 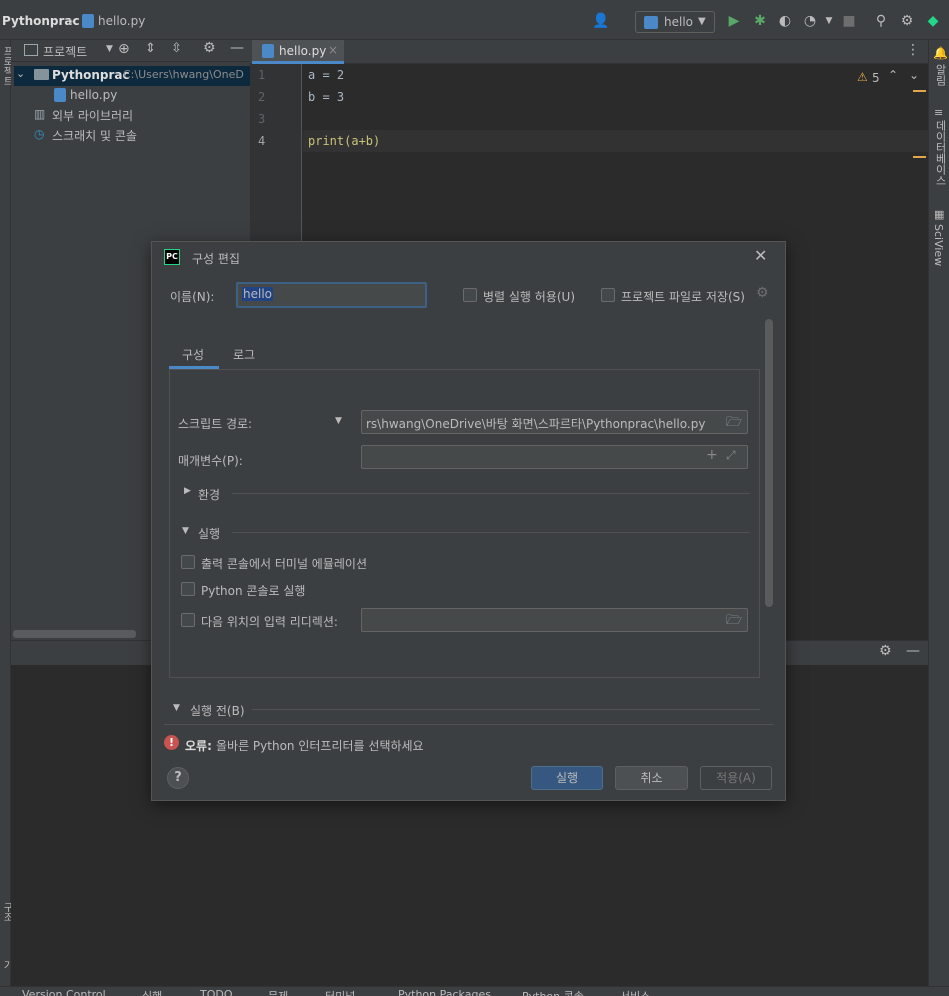 What do you see at coordinates (914, 75) in the screenshot?
I see `next-highlight-icon: ⌄` at bounding box center [914, 75].